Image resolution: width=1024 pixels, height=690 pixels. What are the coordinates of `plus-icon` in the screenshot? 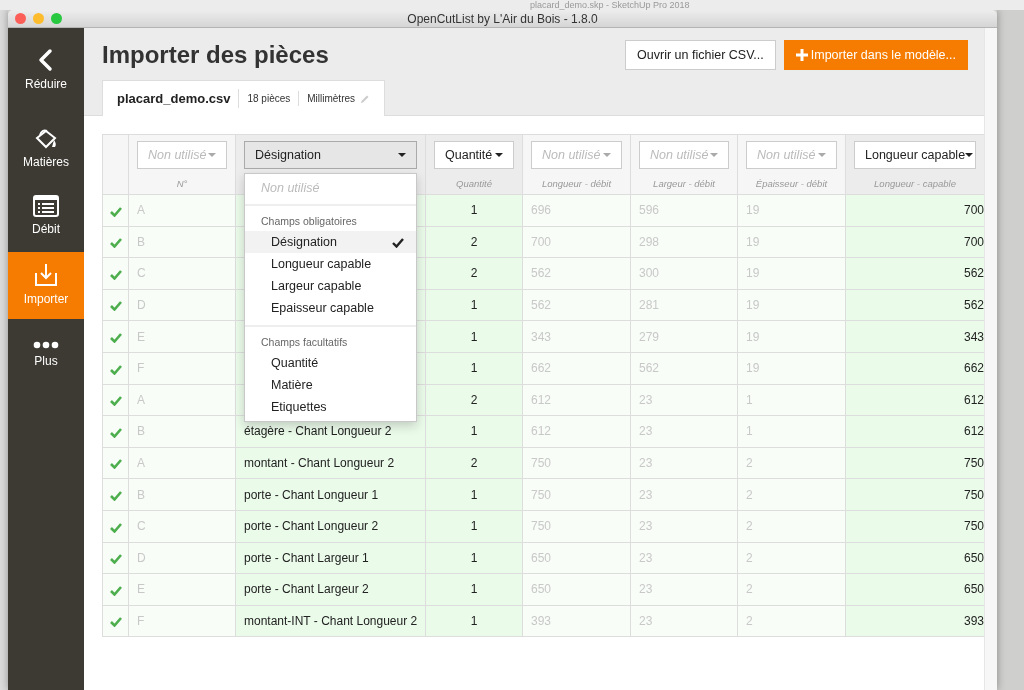 It's located at (801, 55).